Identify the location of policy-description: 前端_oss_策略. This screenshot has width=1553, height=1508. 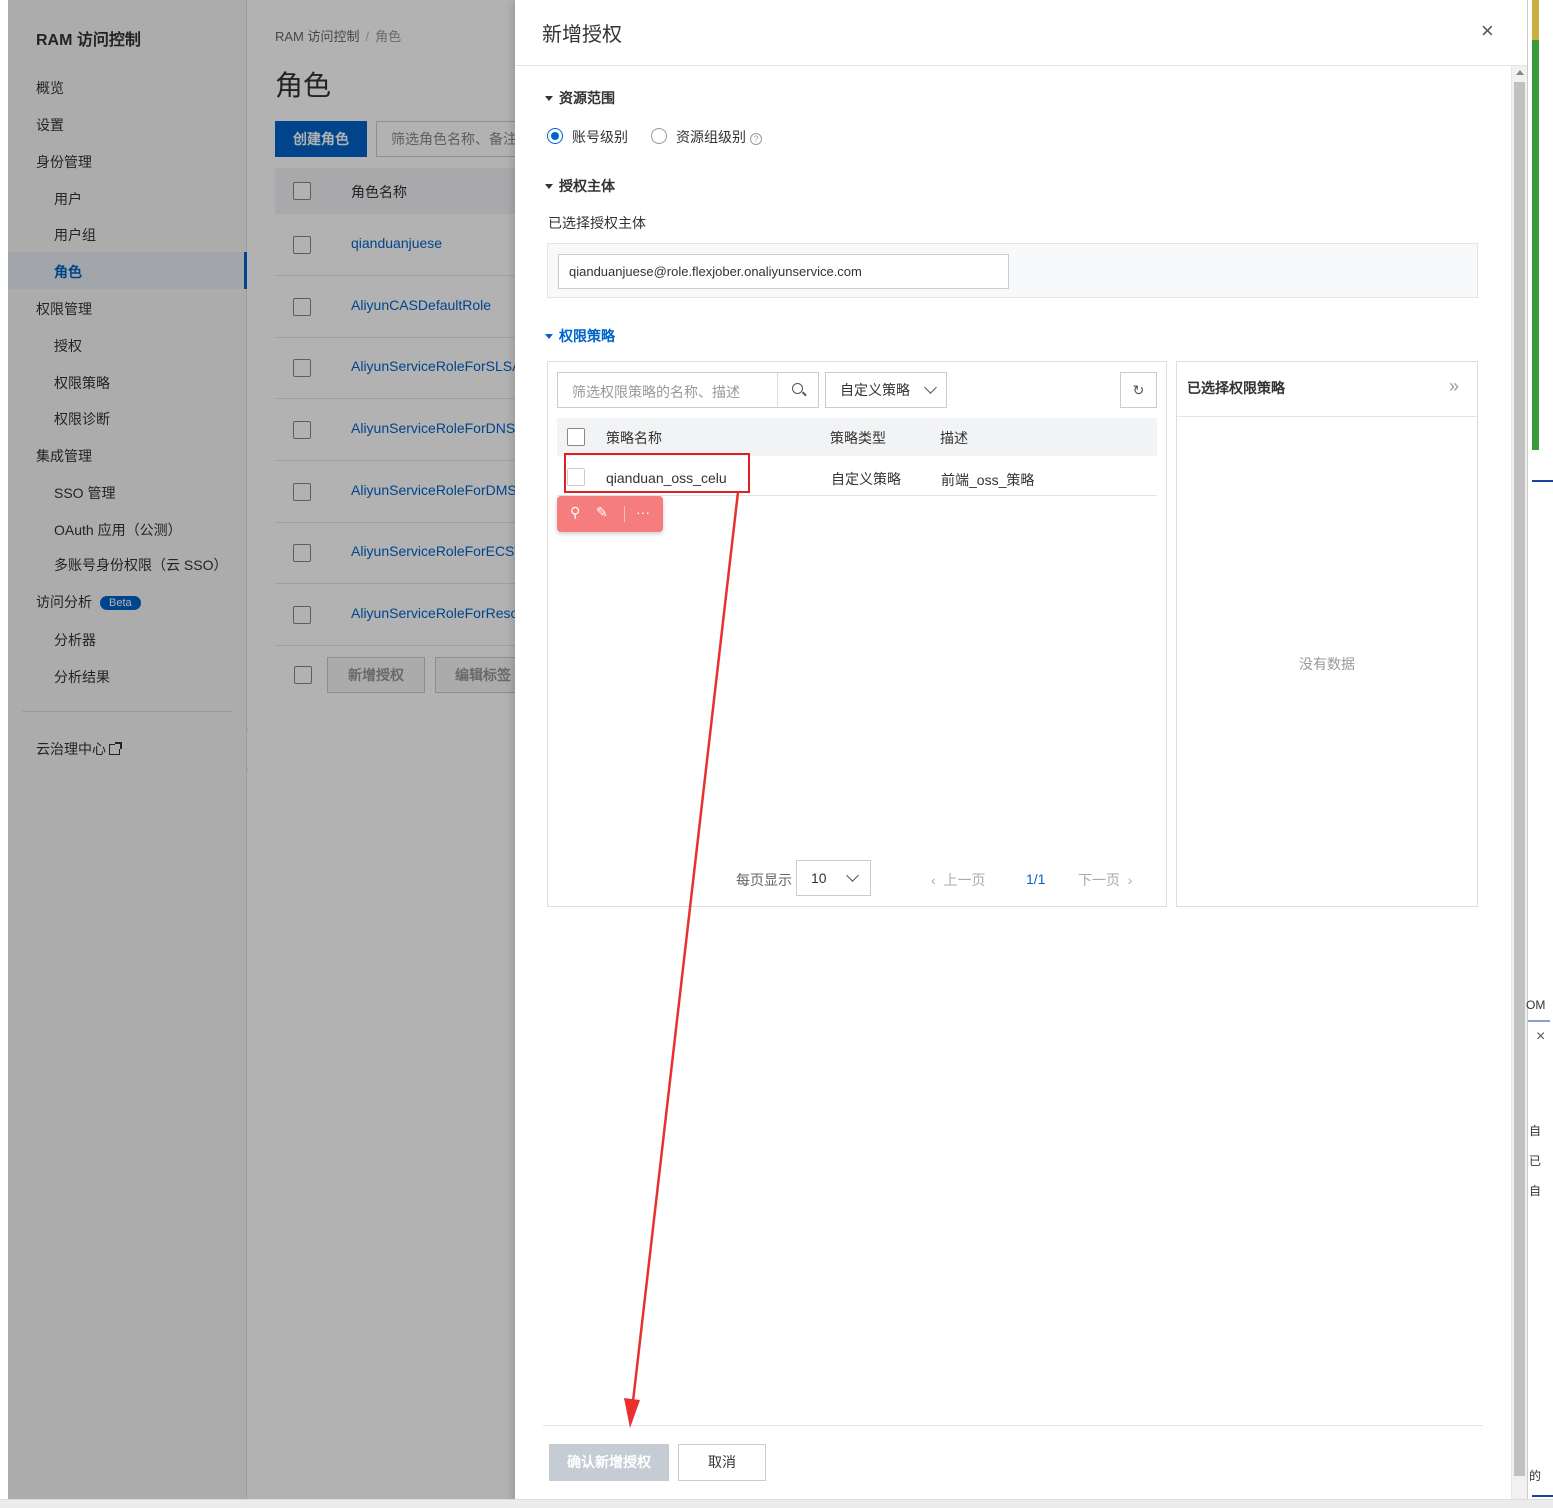
(988, 480).